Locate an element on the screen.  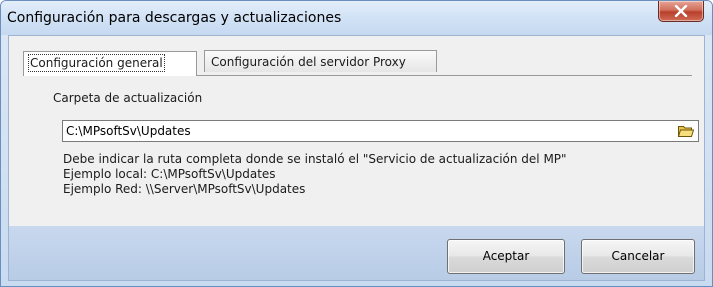
info-line: Ejemplo local: C:\MPsoftSv\Updates is located at coordinates (169, 174).